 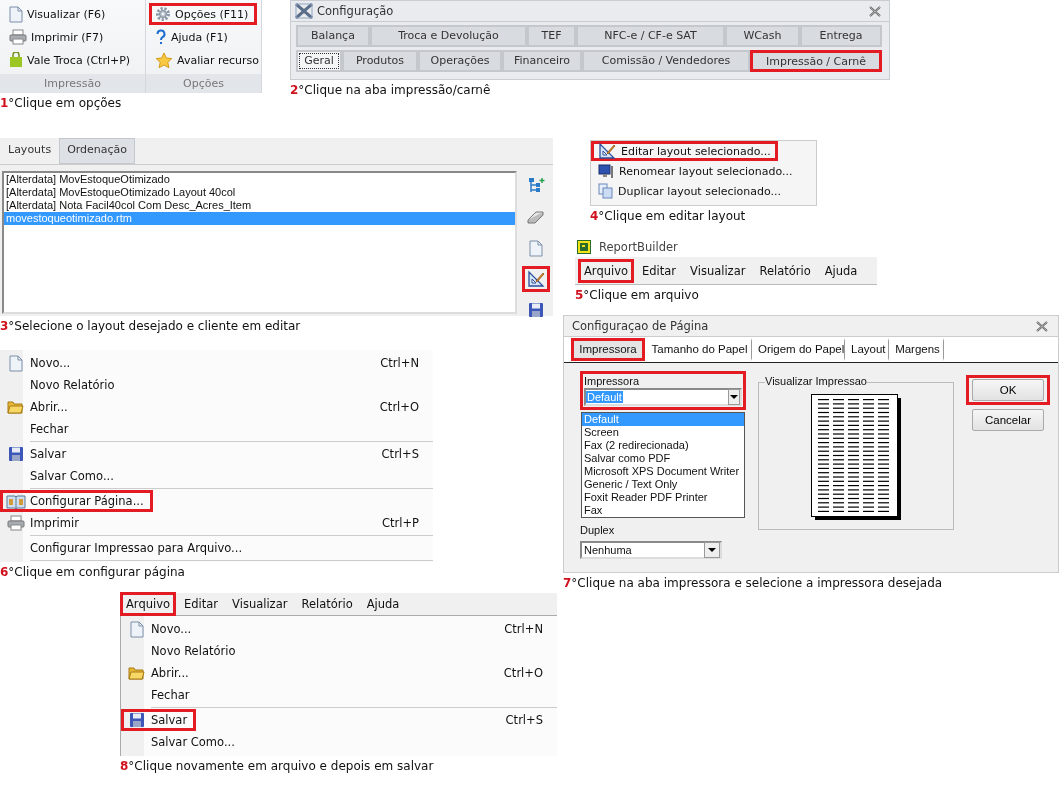 I want to click on tab: Tamanho do Papel, so click(x=698, y=349).